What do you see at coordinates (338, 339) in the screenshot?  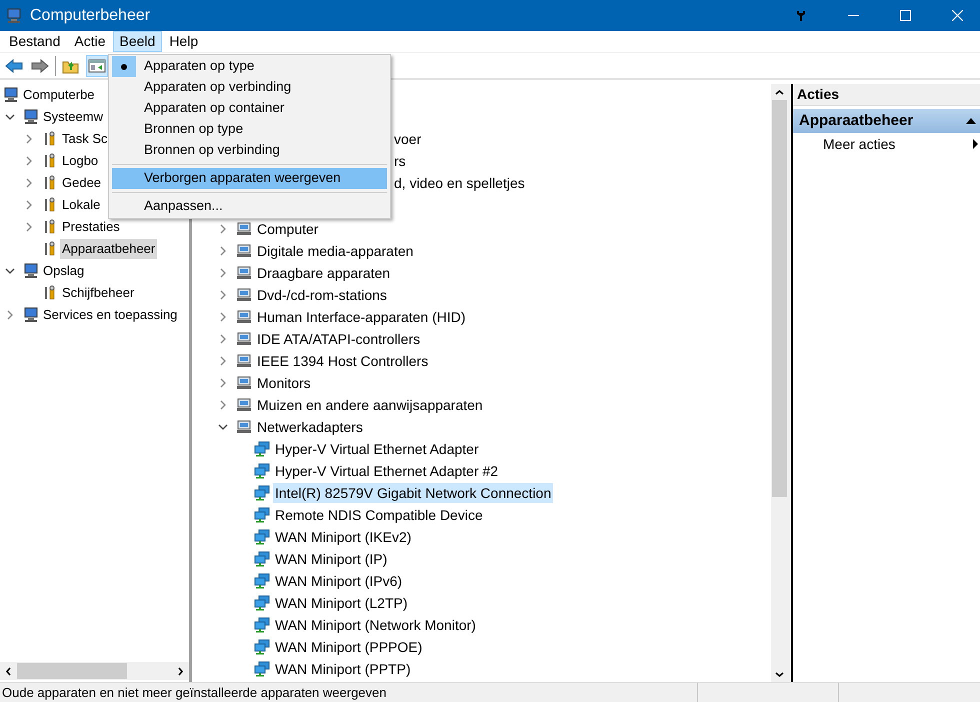 I see `tree-item: IDE ATA/ATAPI-controllers` at bounding box center [338, 339].